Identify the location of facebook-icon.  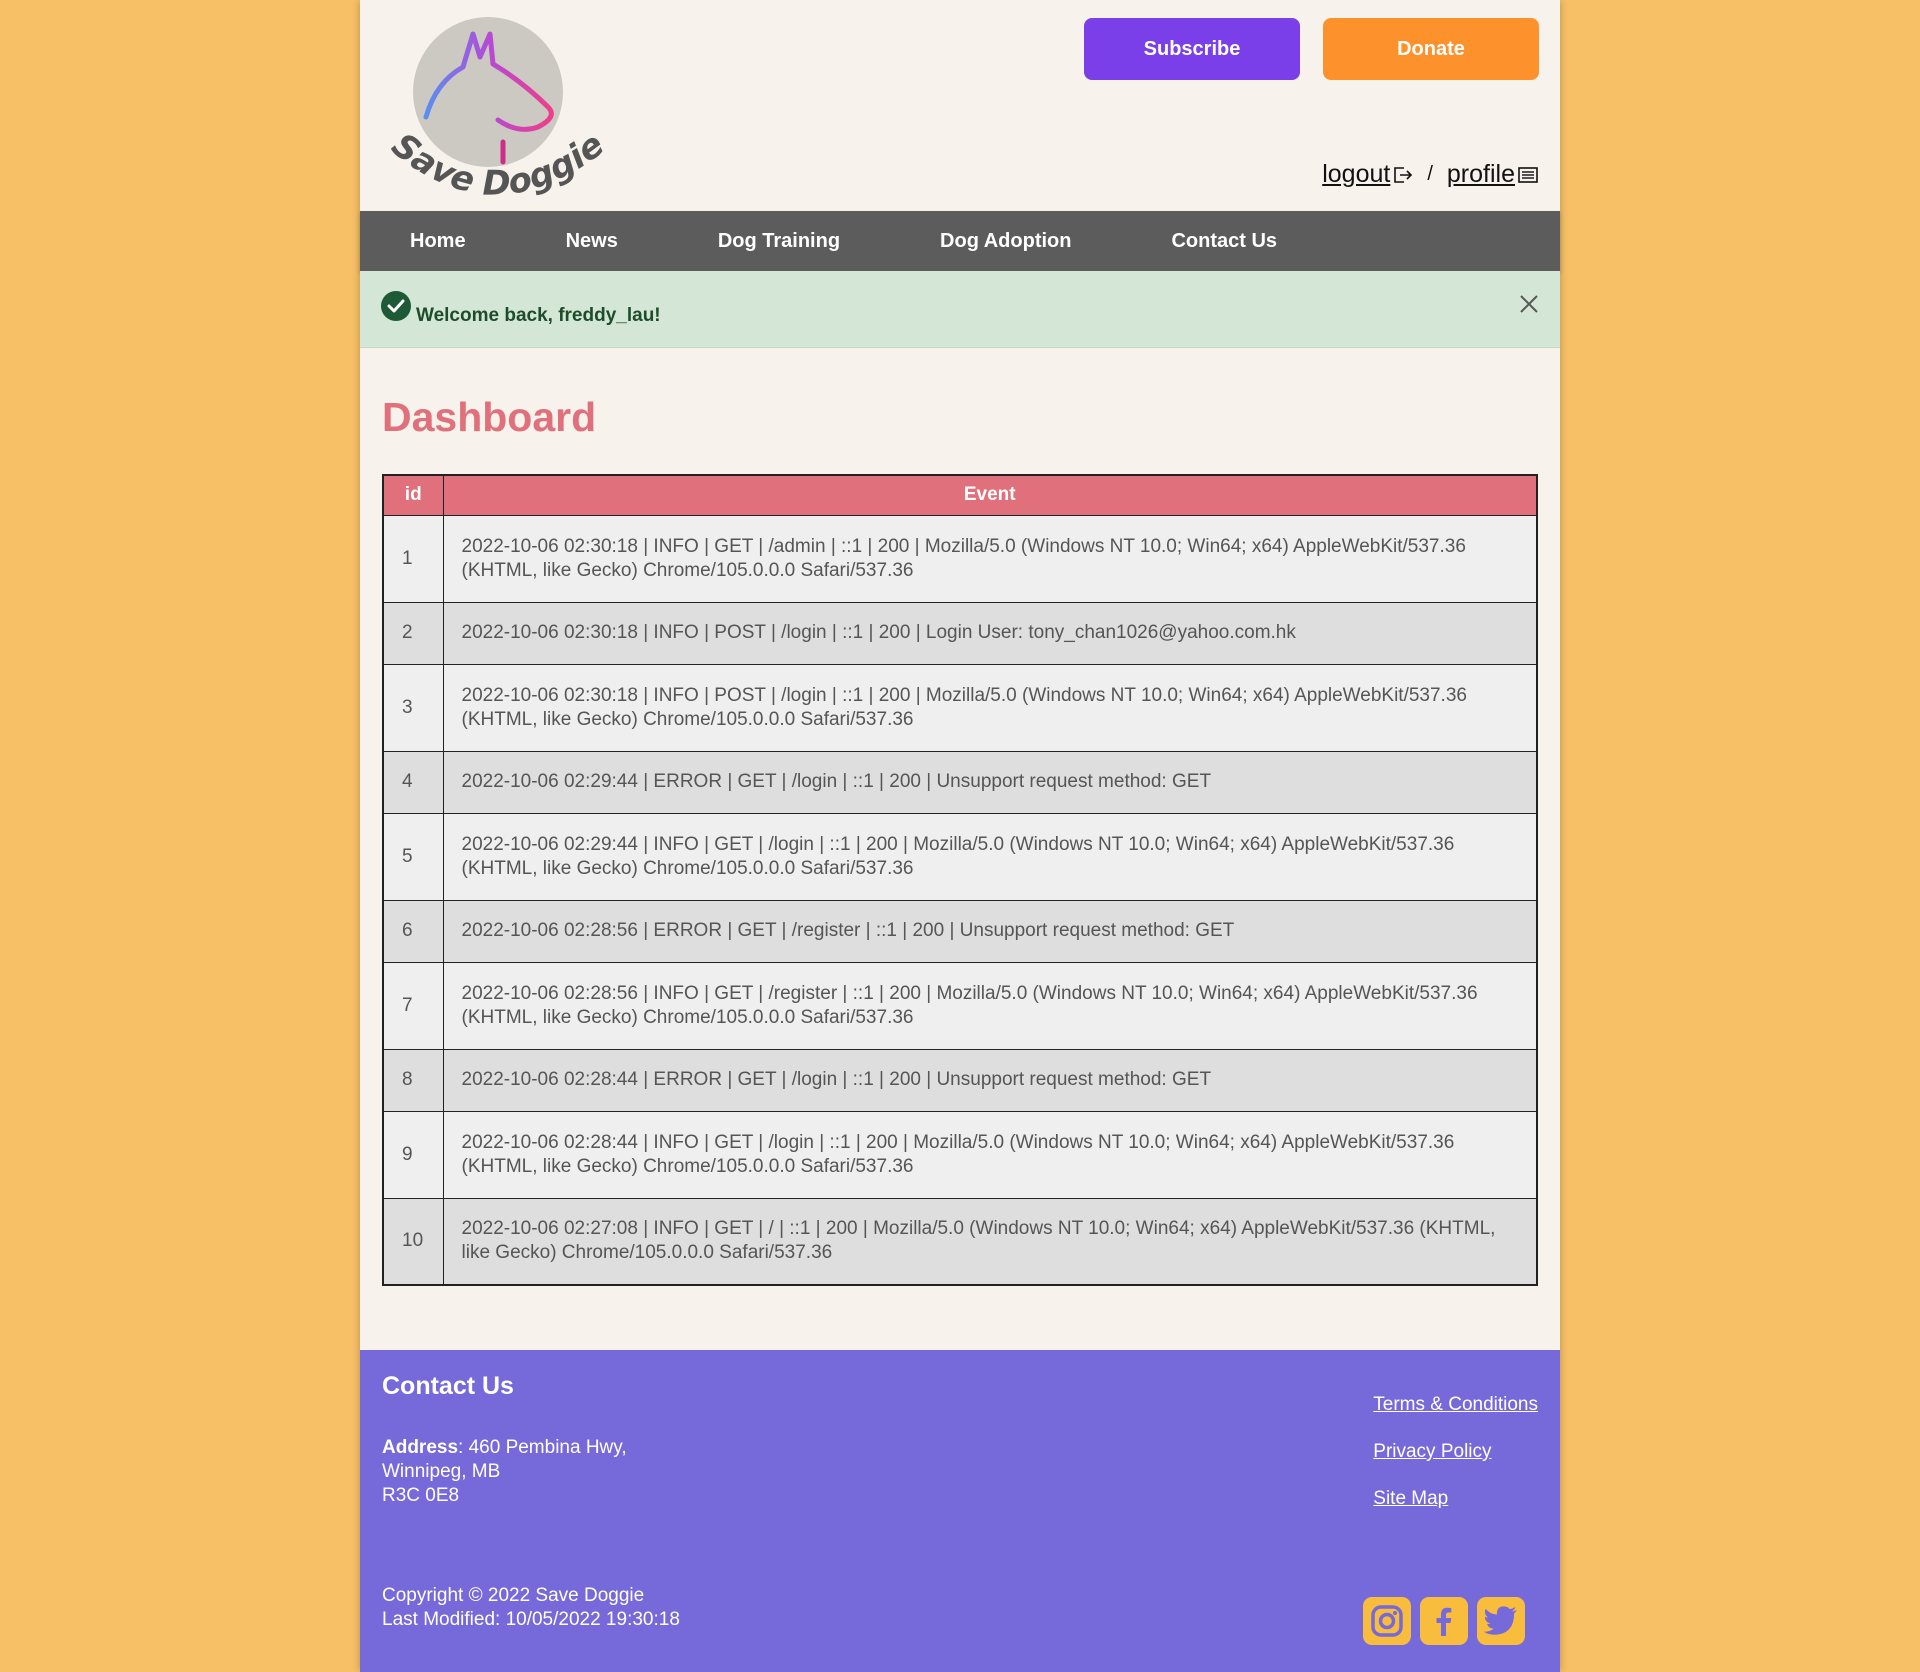
(1444, 1621).